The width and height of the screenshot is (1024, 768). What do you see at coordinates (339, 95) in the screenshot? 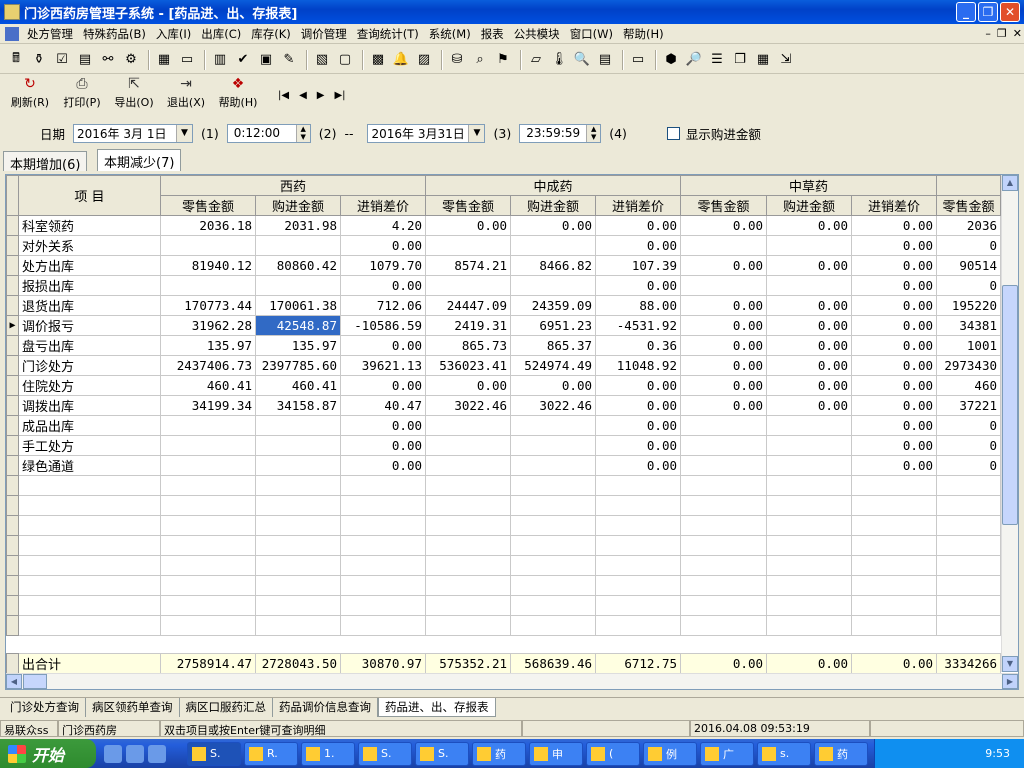
I see `nav-last-button: ▶|` at bounding box center [339, 95].